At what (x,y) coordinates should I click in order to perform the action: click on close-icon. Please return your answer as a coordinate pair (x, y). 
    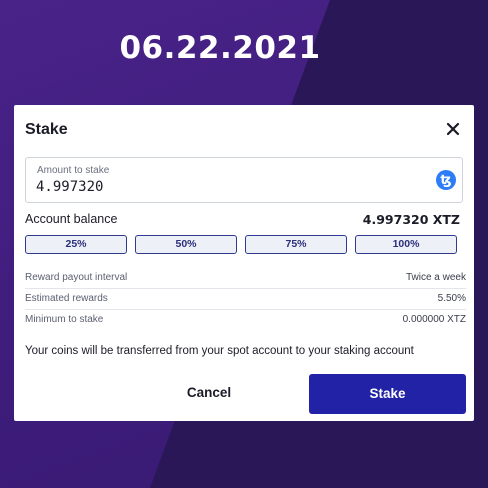
    Looking at the image, I should click on (453, 129).